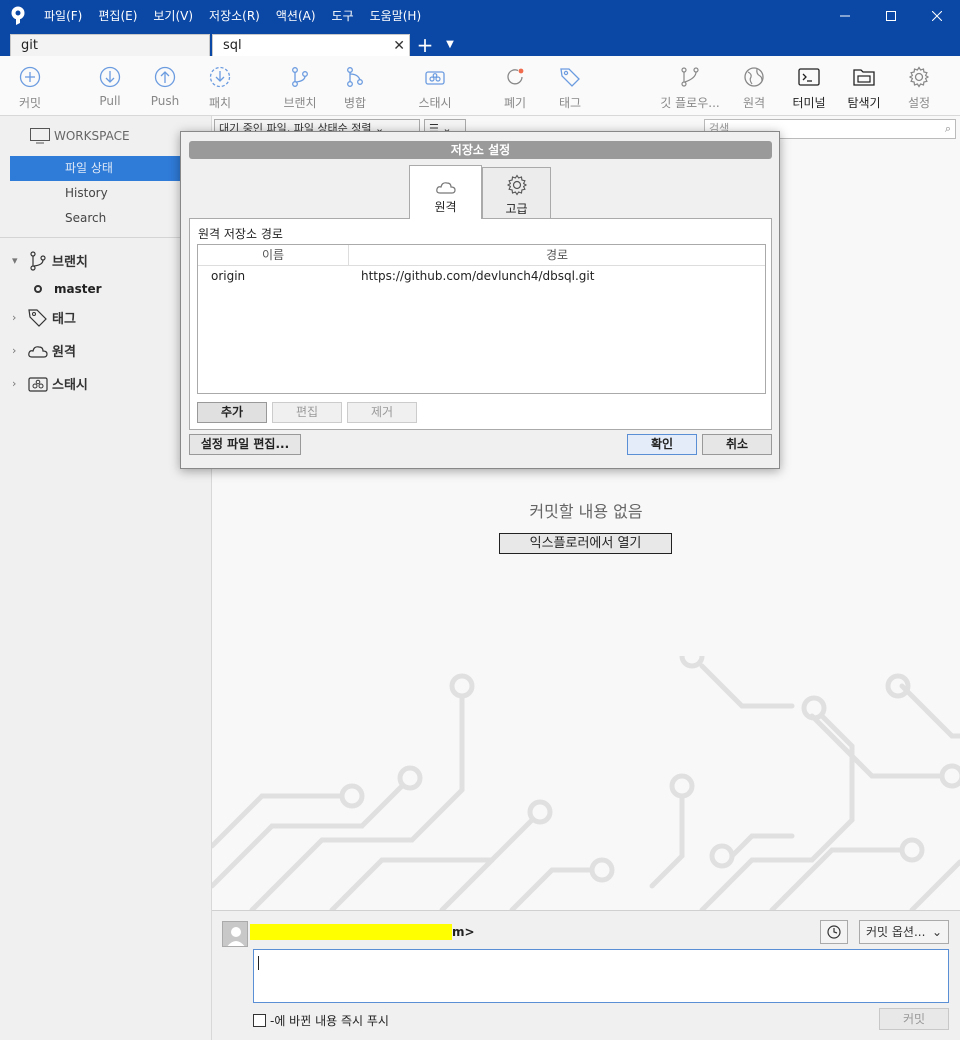 This screenshot has width=960, height=1040. I want to click on settings-button: 설정, so click(919, 87).